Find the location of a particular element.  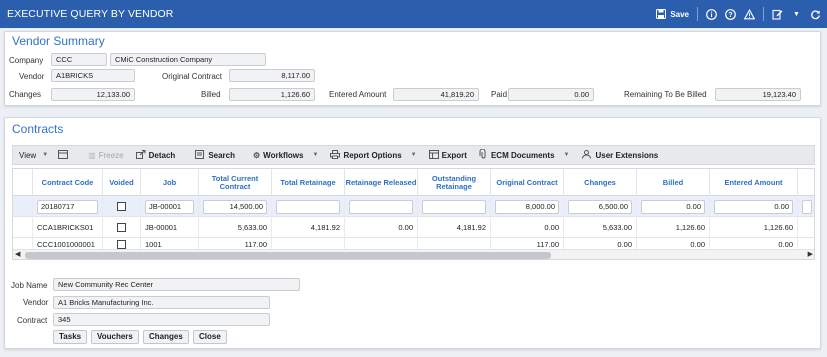

changes-label: Changes is located at coordinates (25, 94).